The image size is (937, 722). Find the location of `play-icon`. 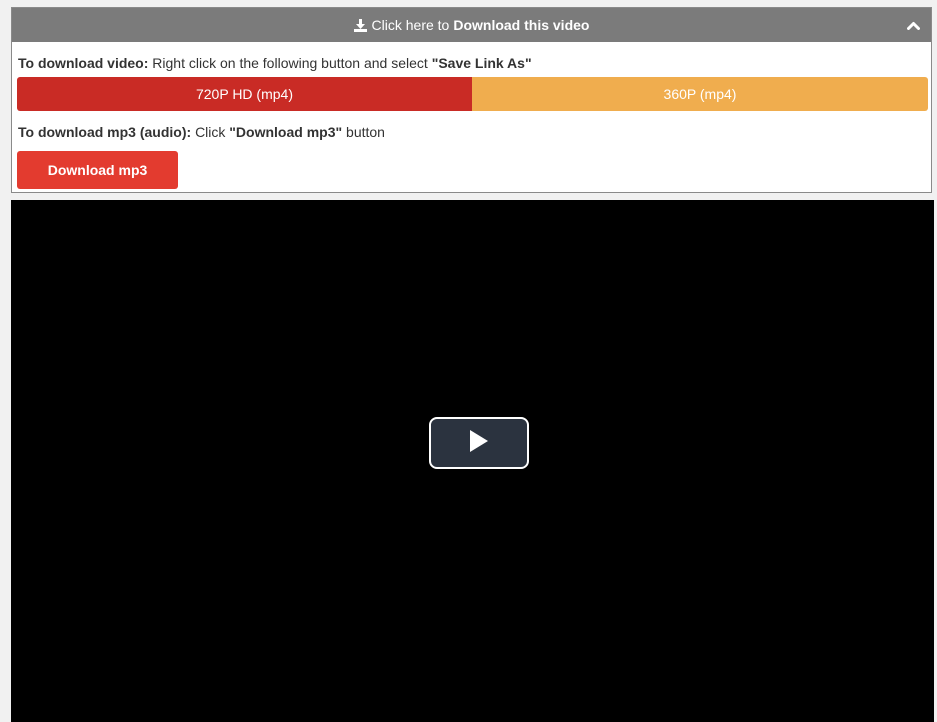

play-icon is located at coordinates (479, 443).